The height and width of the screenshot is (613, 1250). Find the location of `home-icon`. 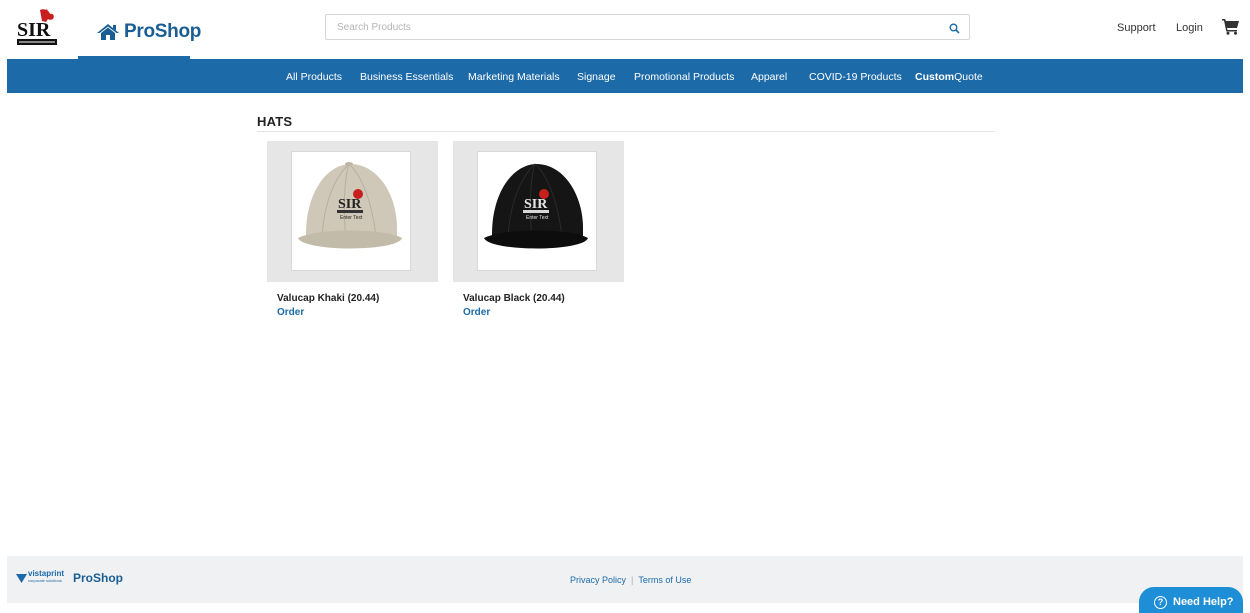

home-icon is located at coordinates (108, 34).